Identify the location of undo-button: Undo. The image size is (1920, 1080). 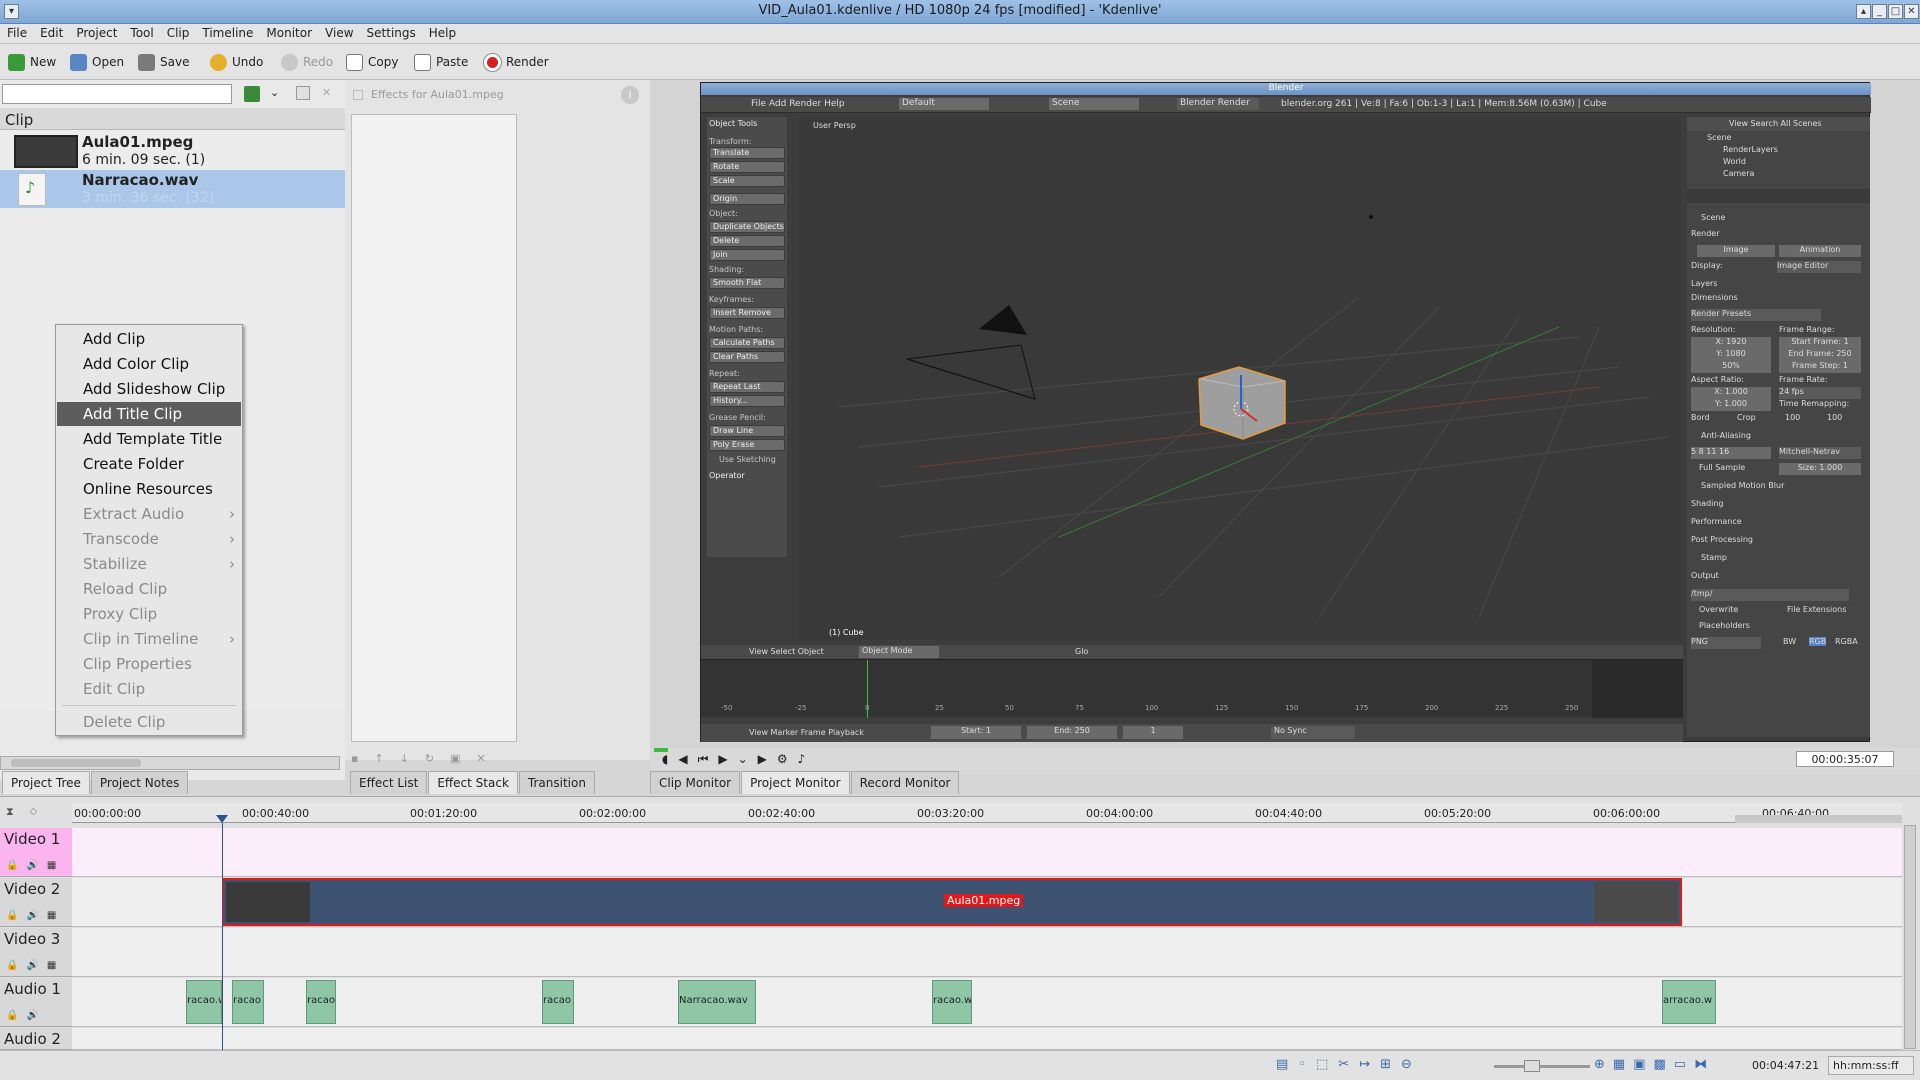
(236, 62).